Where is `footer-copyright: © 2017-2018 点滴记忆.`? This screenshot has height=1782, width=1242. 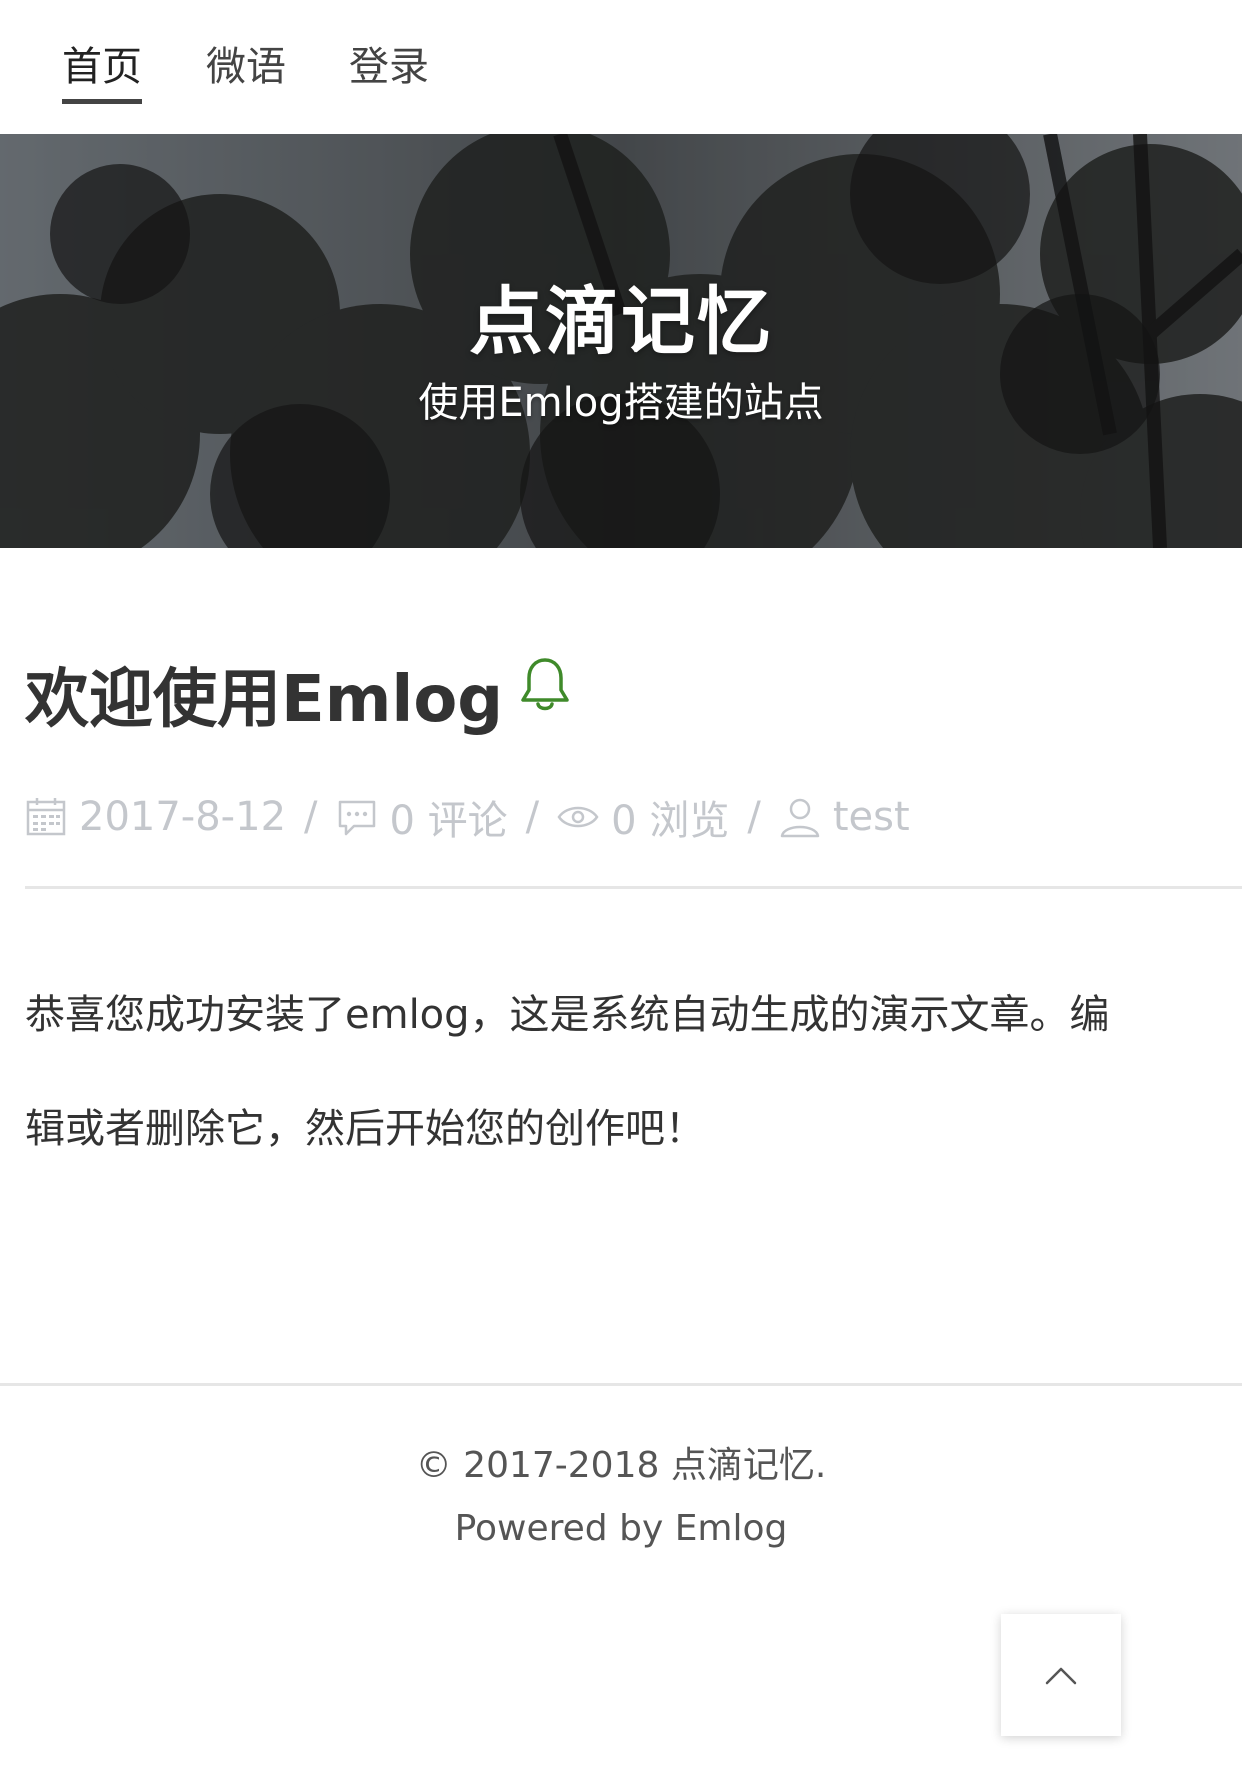 footer-copyright: © 2017-2018 点滴记忆. is located at coordinates (621, 1465).